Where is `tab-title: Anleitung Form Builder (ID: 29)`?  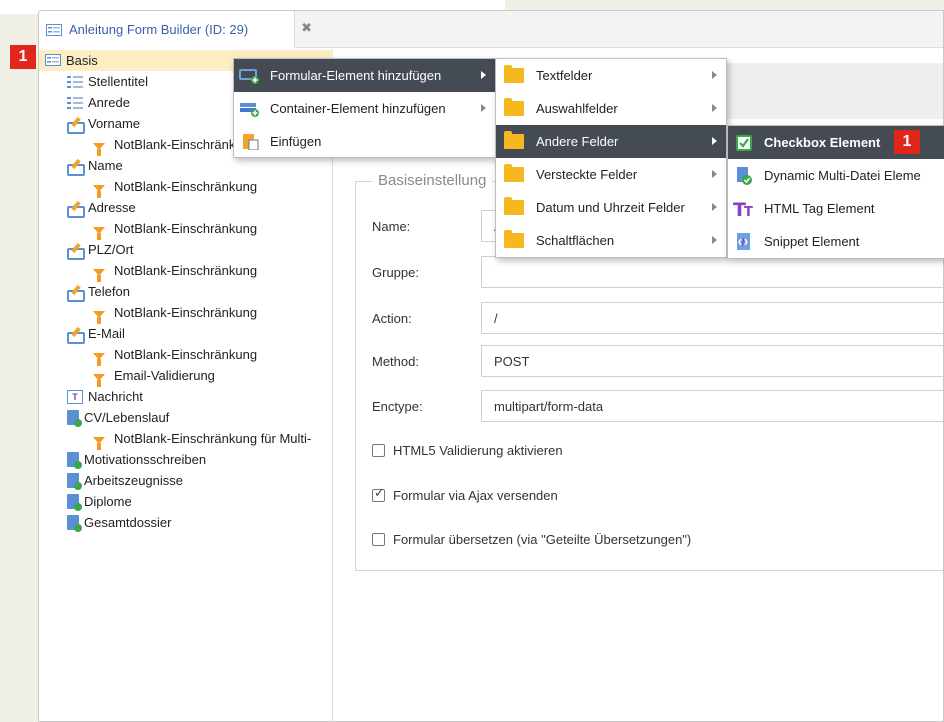 tab-title: Anleitung Form Builder (ID: 29) is located at coordinates (159, 29).